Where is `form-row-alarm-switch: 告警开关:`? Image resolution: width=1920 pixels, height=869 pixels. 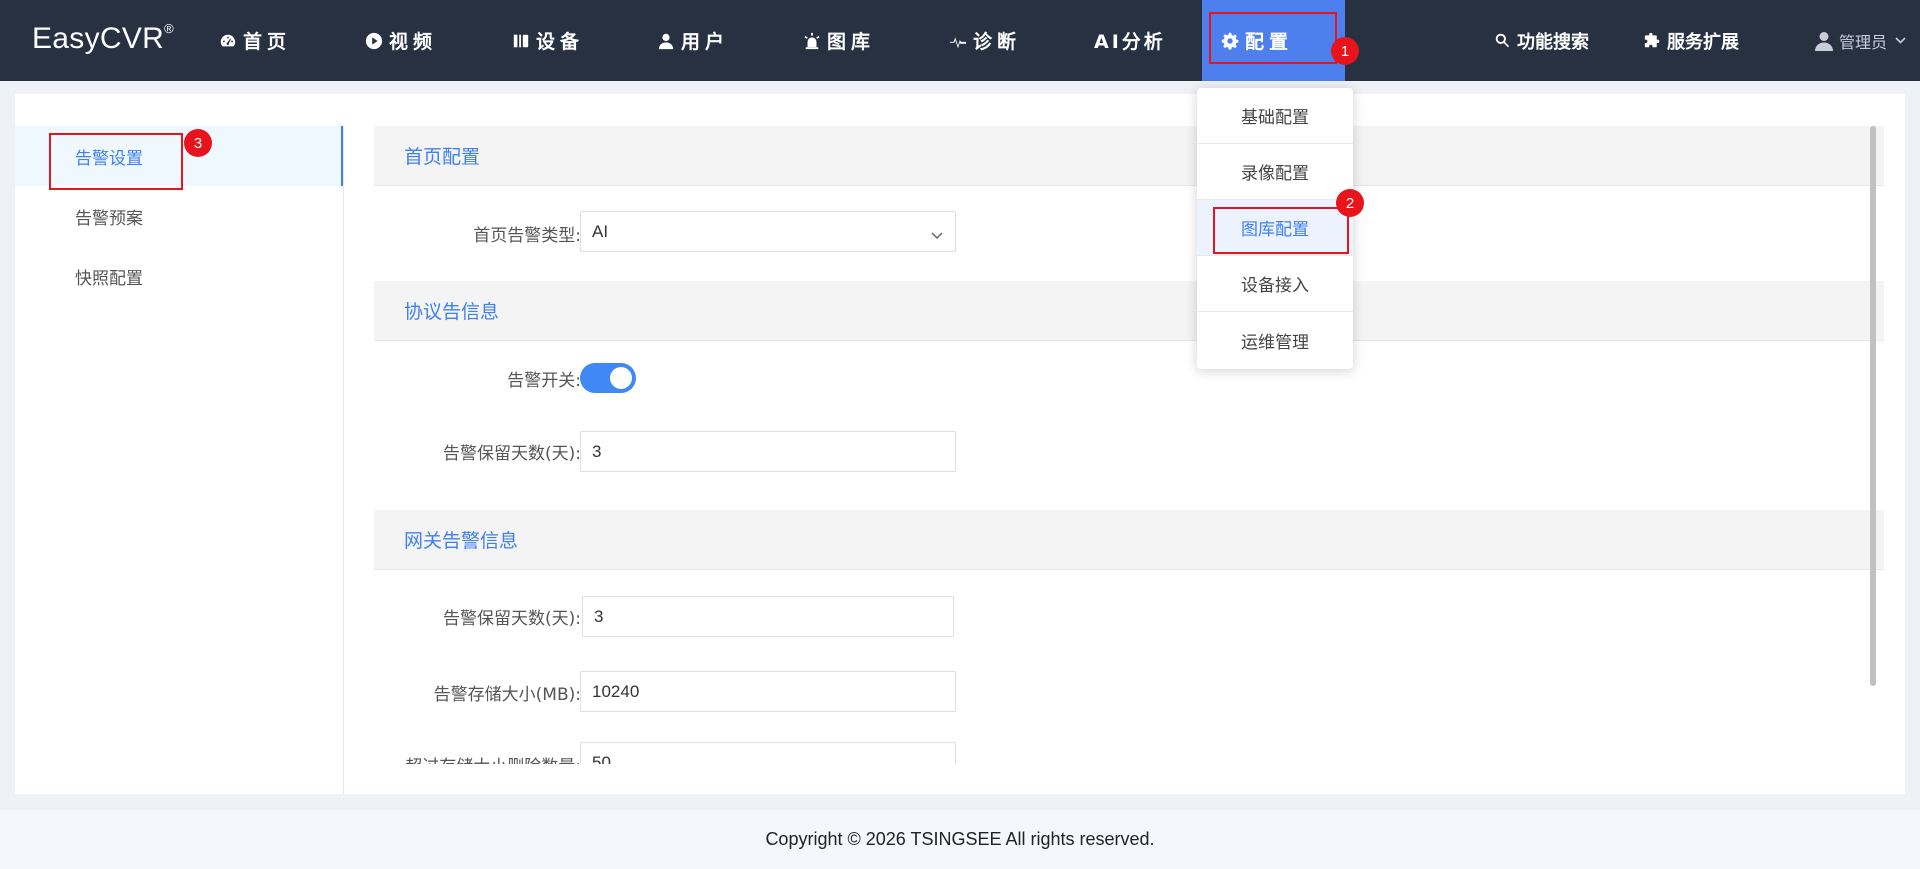 form-row-alarm-switch: 告警开关: is located at coordinates (1129, 378).